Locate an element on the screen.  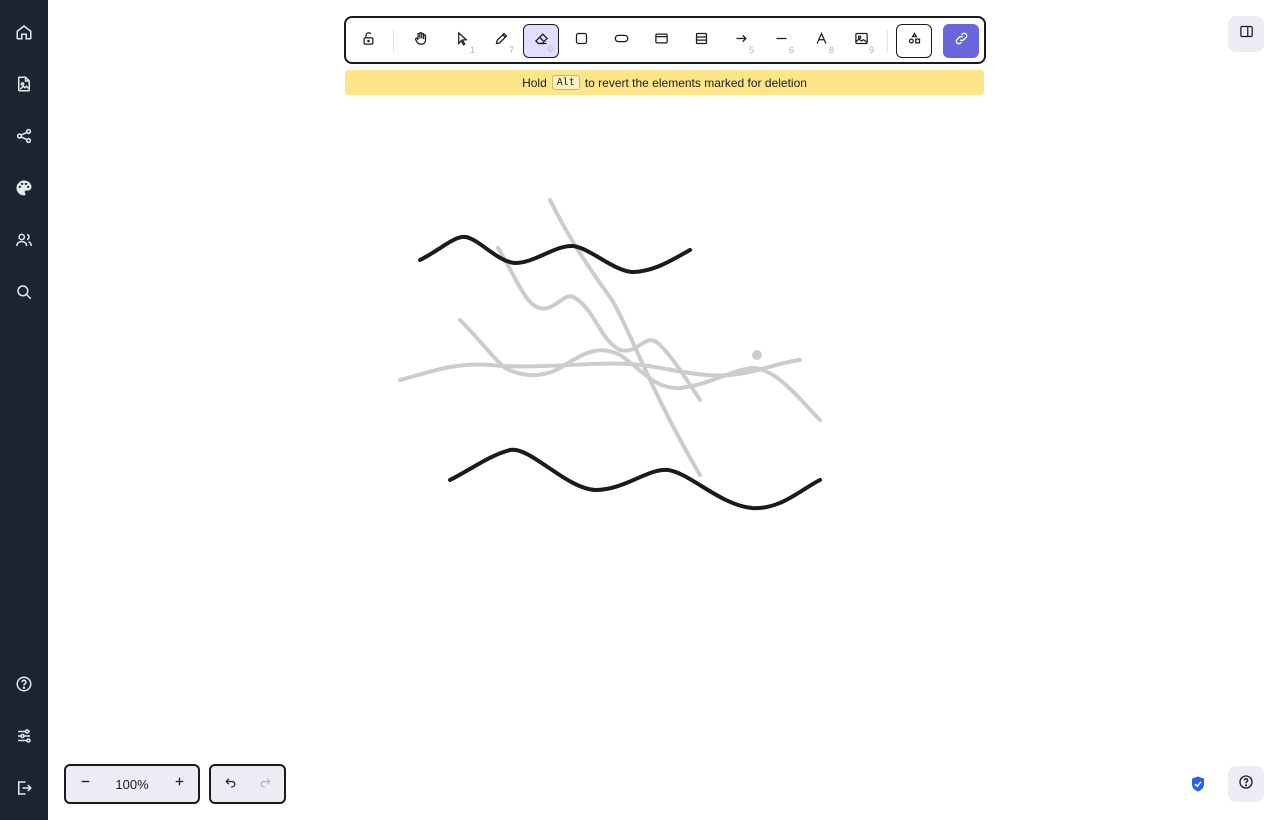
tool-lock is located at coordinates (368, 41).